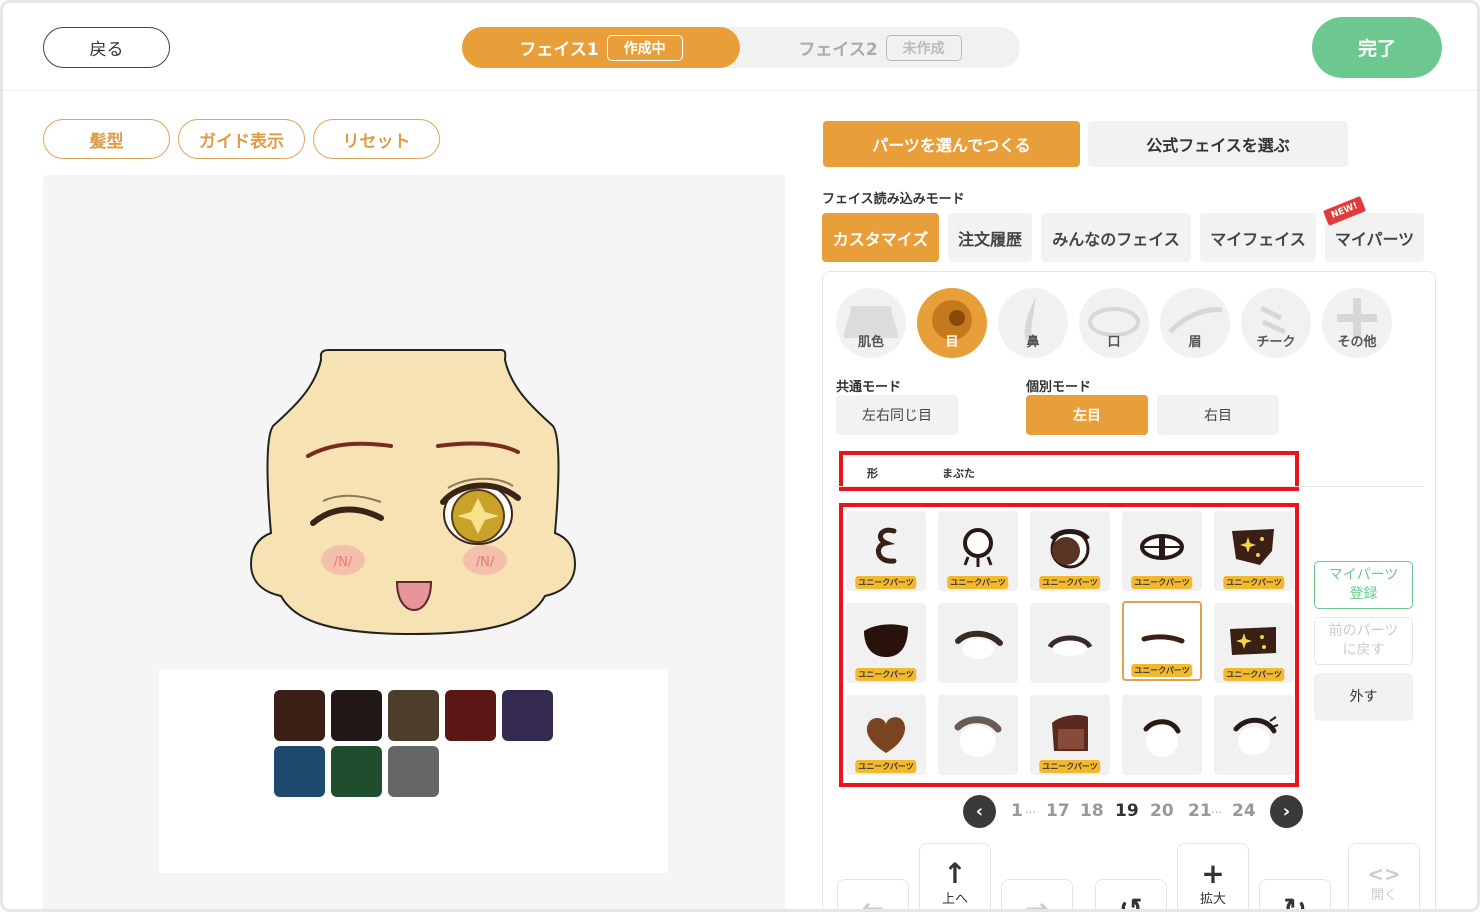 The width and height of the screenshot is (1480, 912). What do you see at coordinates (1116, 237) in the screenshot?
I see `tab-everyone-faces: みんなのフェイス` at bounding box center [1116, 237].